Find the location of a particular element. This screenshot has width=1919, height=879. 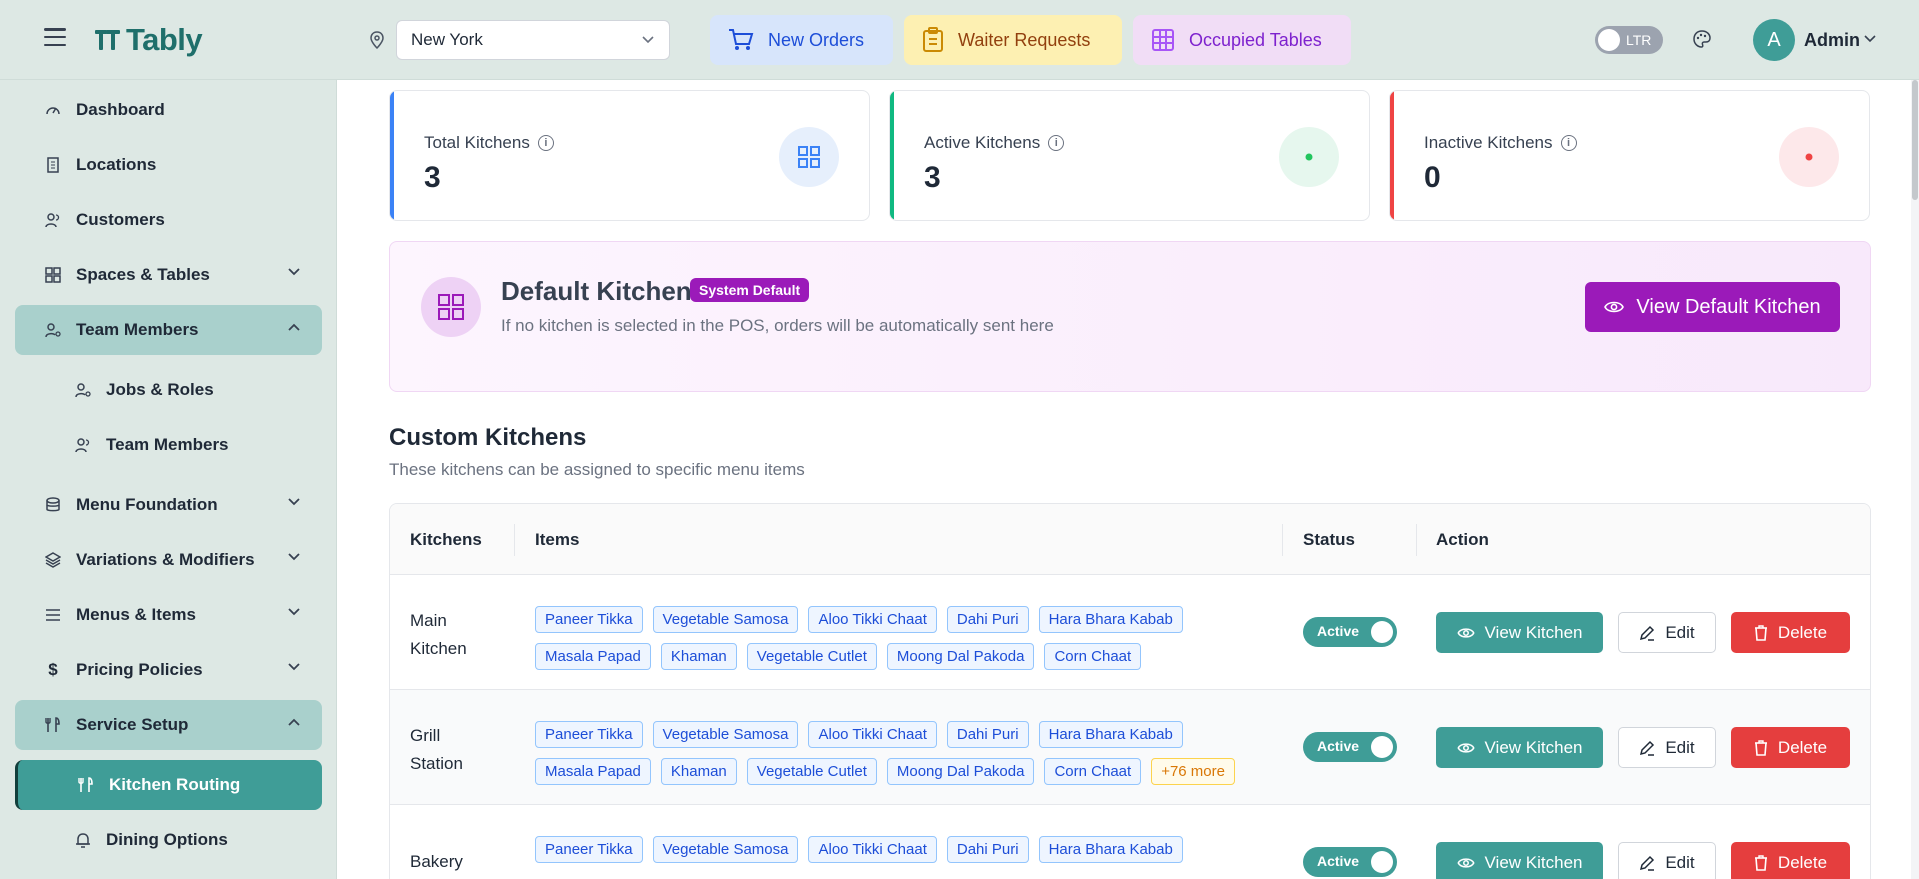

user-avatar: A is located at coordinates (1774, 40).